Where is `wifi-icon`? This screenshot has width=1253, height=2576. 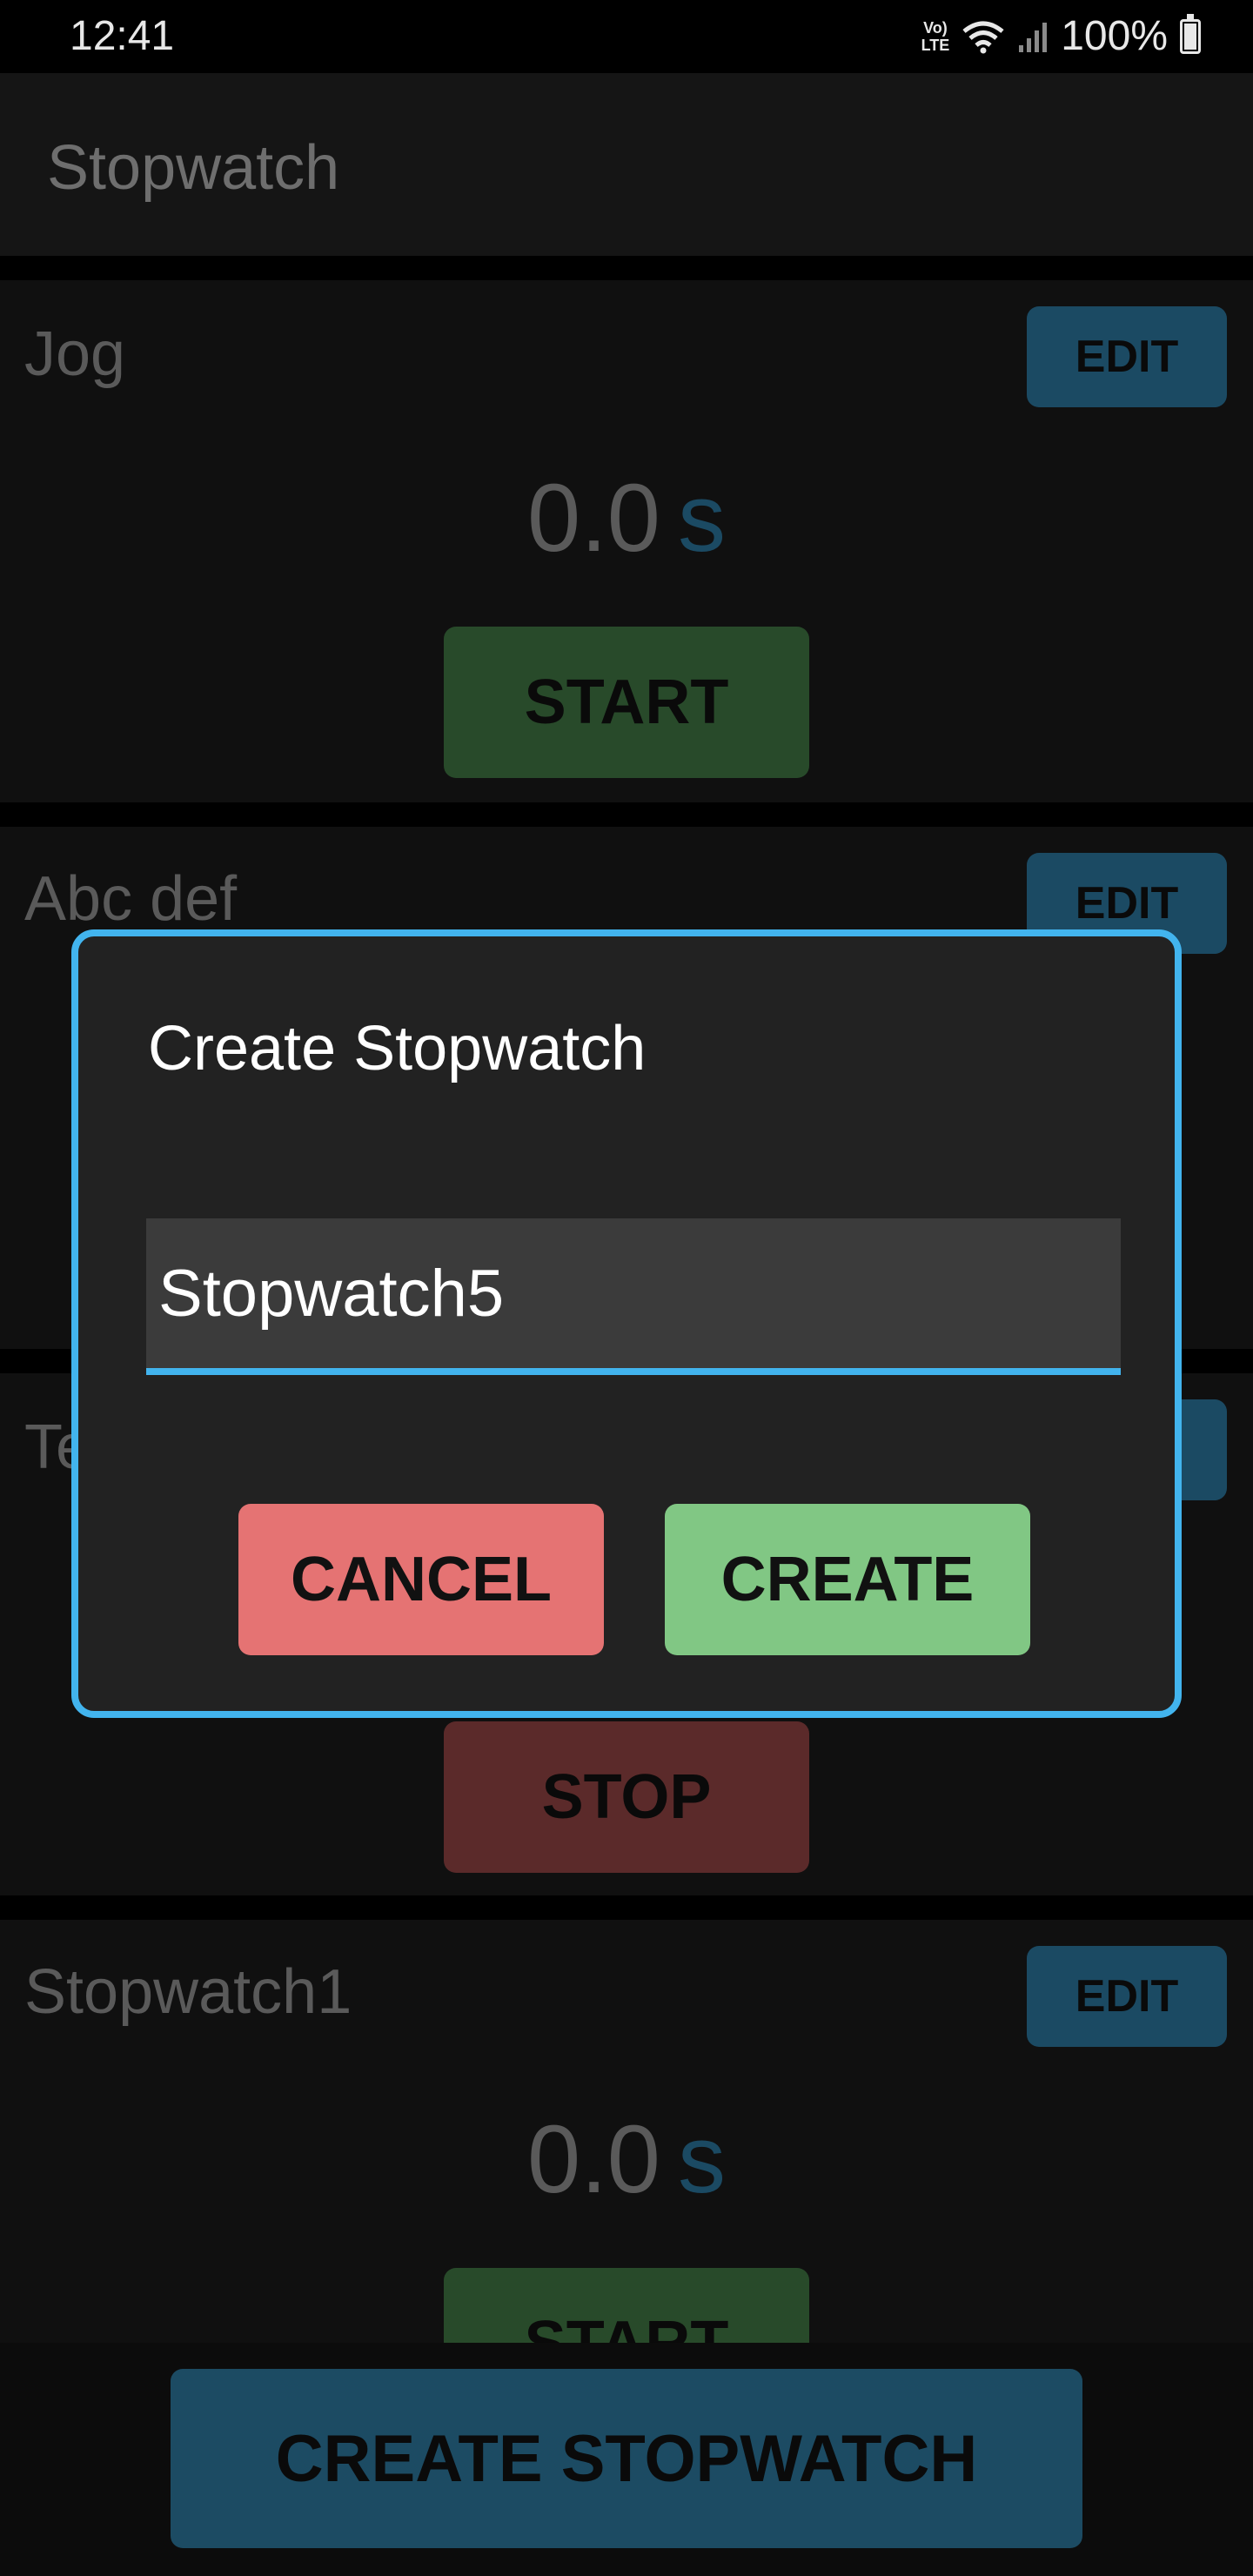
wifi-icon is located at coordinates (983, 37).